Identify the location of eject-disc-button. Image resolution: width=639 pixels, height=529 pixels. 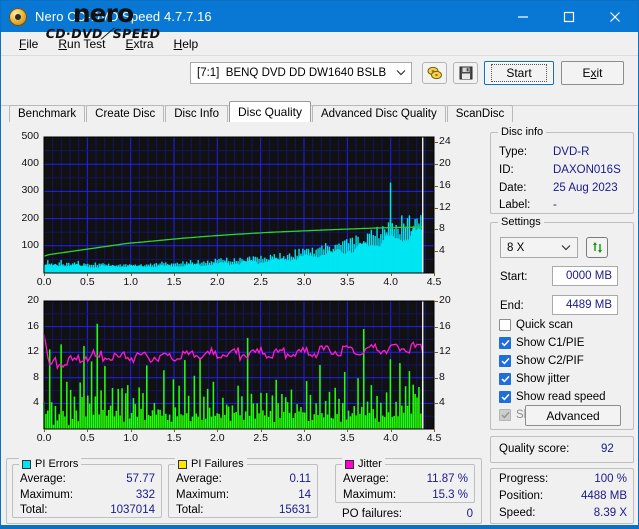
(434, 73).